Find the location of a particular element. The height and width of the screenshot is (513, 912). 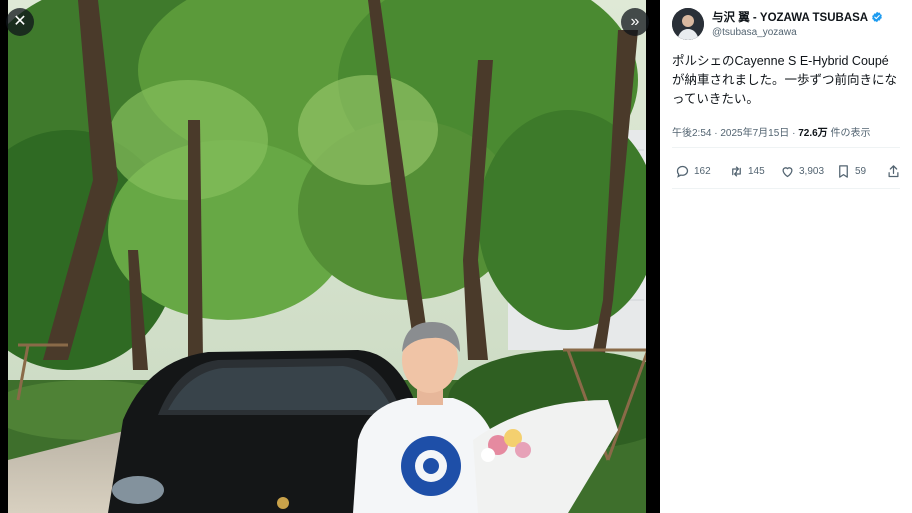

author-names: 与沢 翼 - YOZAWA TSUBASA @tsubasa_yozawa is located at coordinates (808, 23).